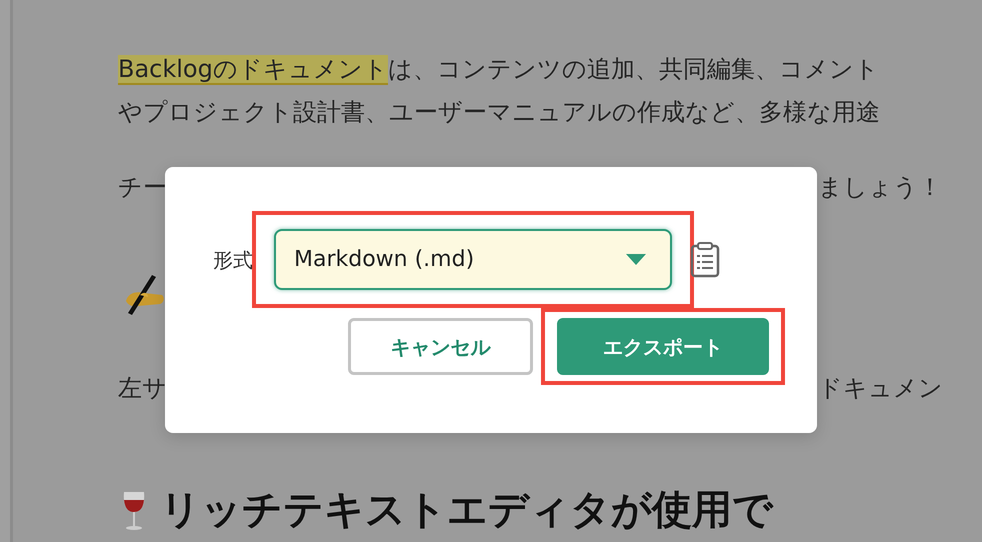 Image resolution: width=982 pixels, height=542 pixels. Describe the element at coordinates (499, 112) in the screenshot. I see `paragraph-text: やプロジェクト設計書、ユーザーマニュアルの作成など、多様な用途` at that location.